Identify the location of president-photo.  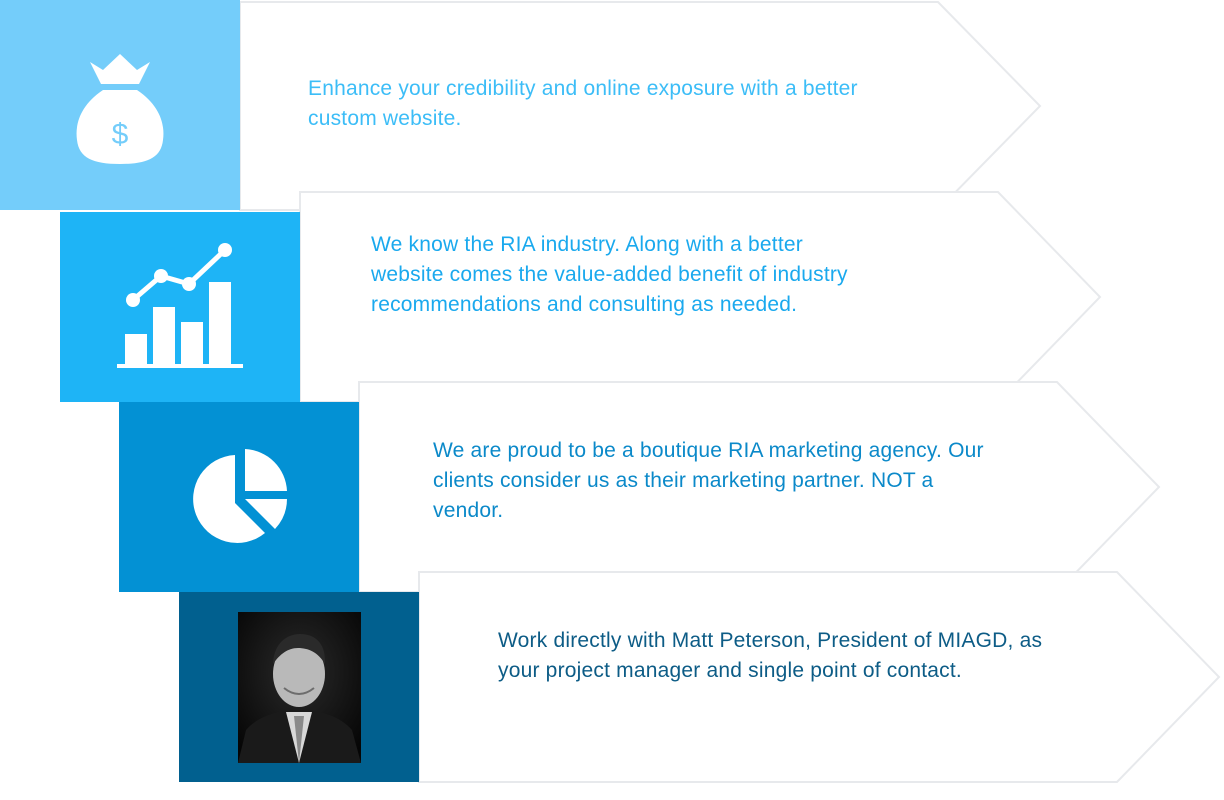
(299, 687).